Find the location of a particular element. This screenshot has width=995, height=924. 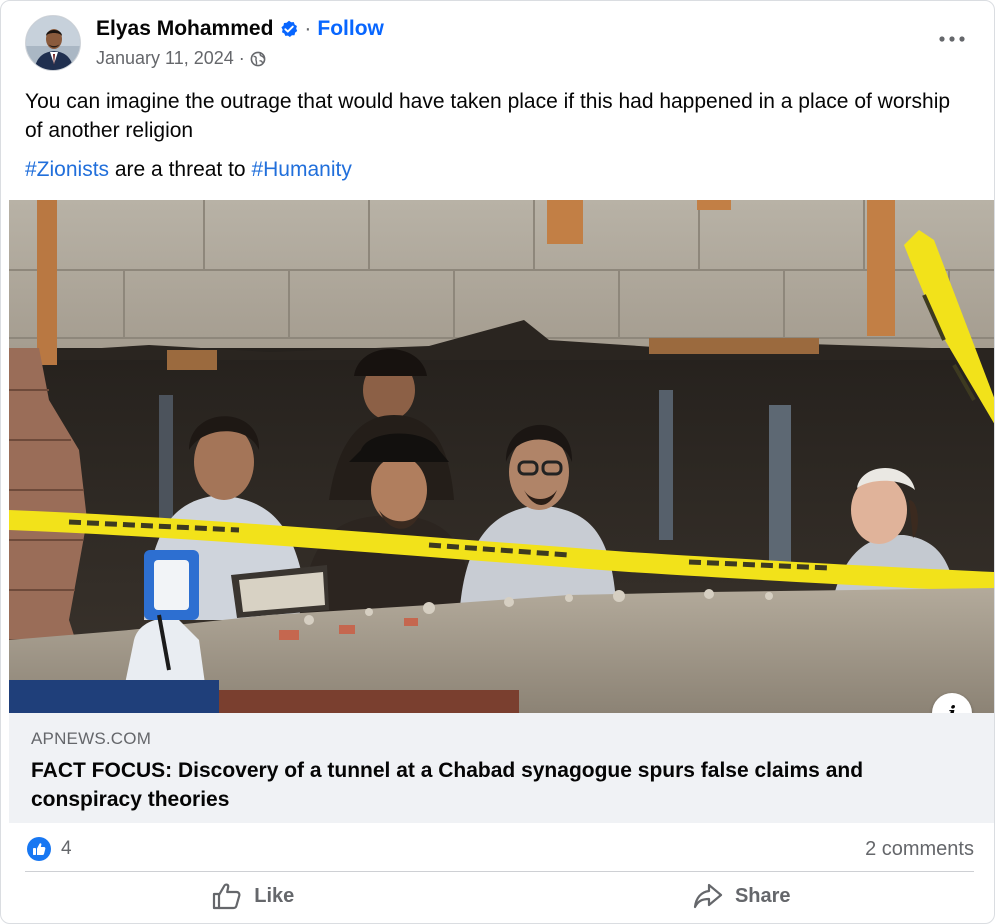

hashtag-connector-text: are a threat to is located at coordinates (180, 169).